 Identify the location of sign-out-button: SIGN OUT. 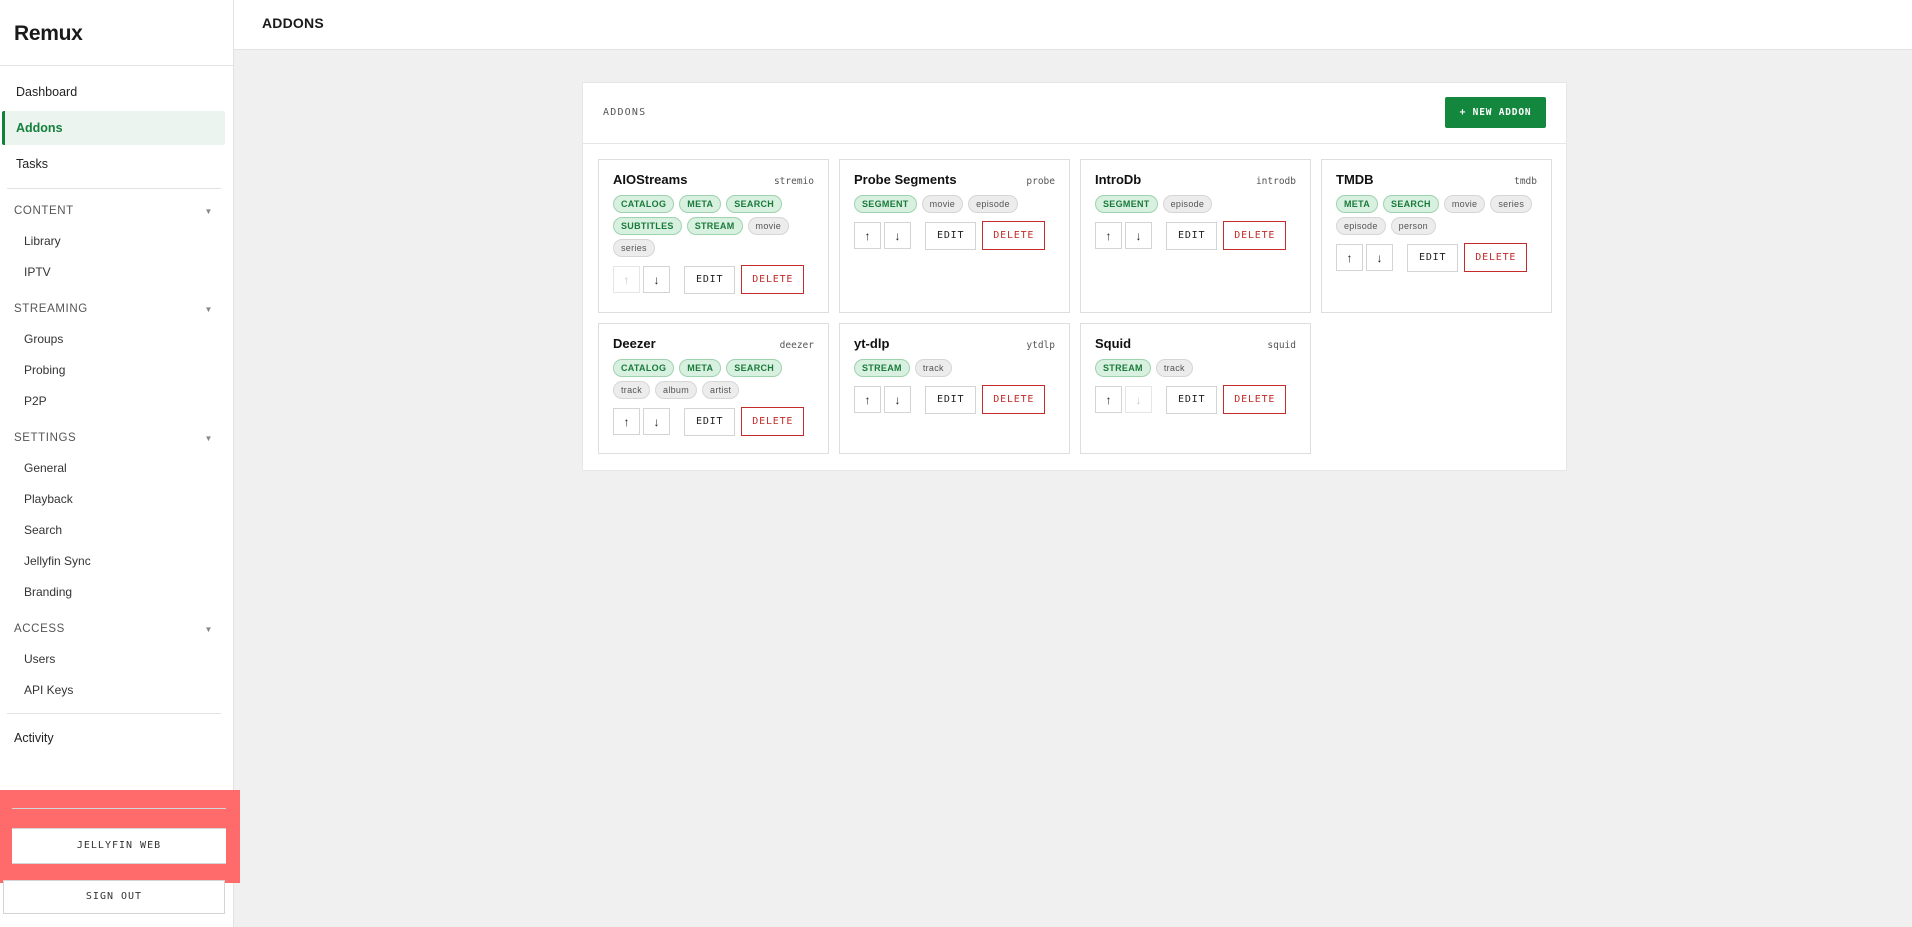
(114, 897).